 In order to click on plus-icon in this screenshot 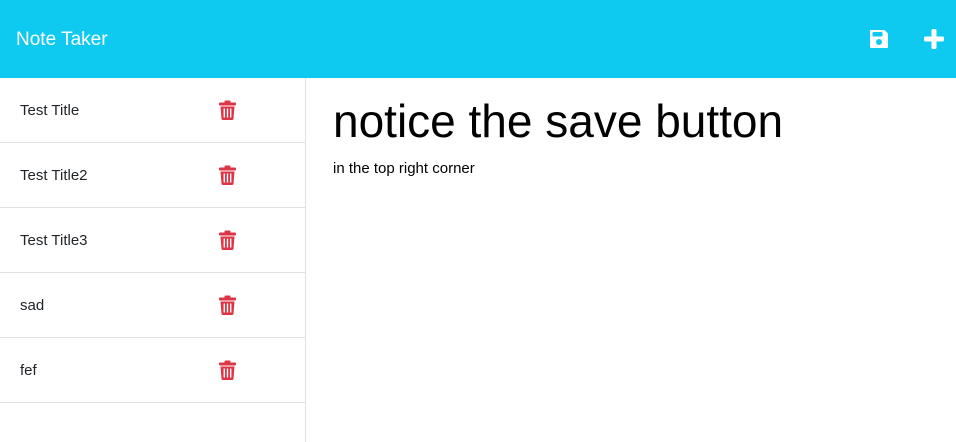, I will do `click(934, 39)`.